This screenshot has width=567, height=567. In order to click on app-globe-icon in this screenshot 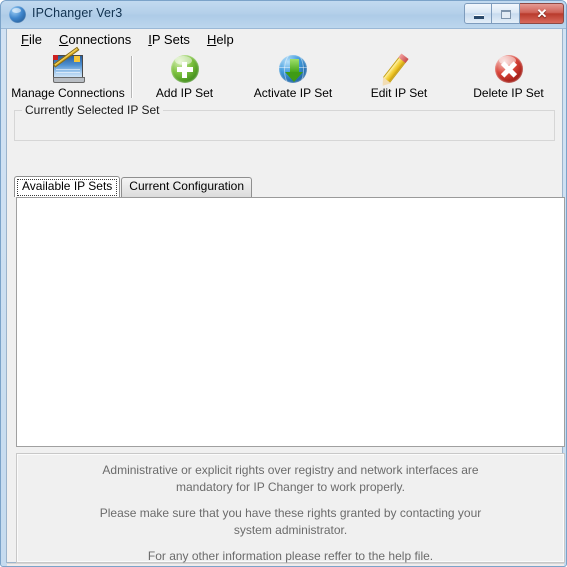, I will do `click(17, 14)`.